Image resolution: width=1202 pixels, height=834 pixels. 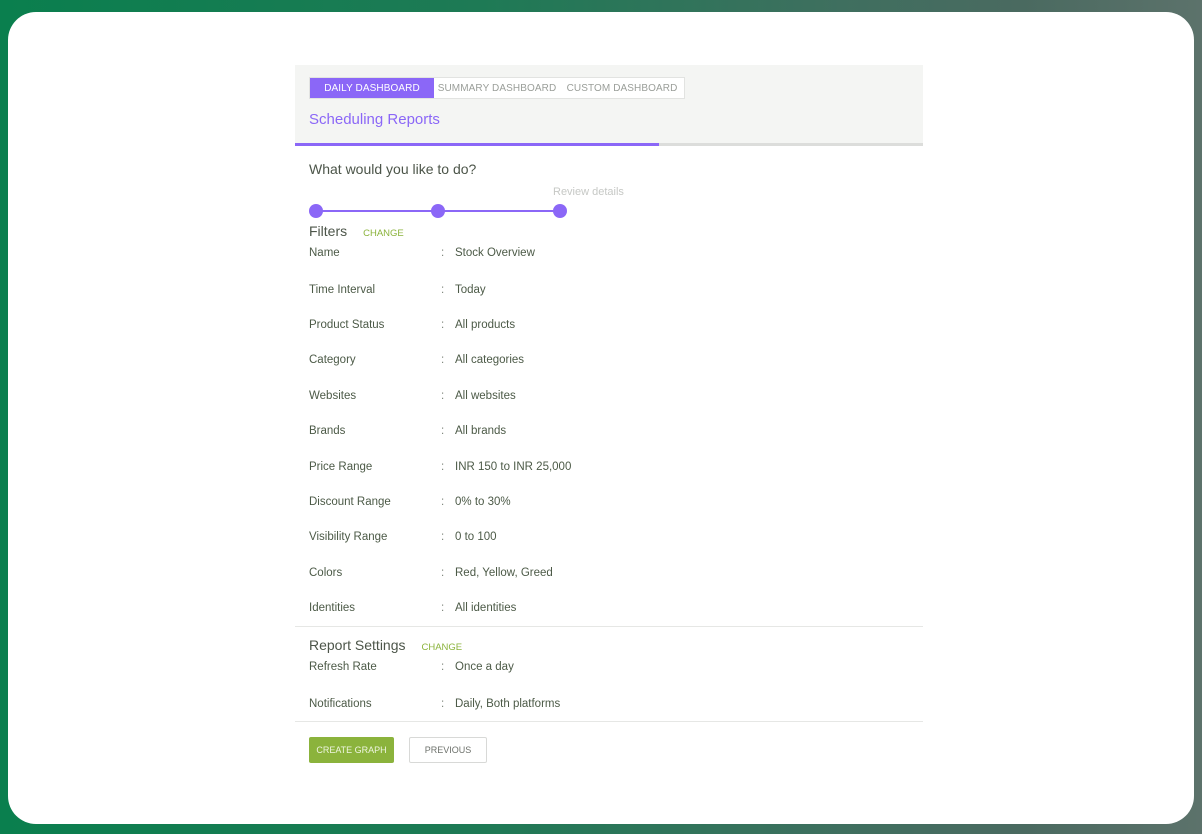 What do you see at coordinates (588, 192) in the screenshot?
I see `step-label-review-details: Review details` at bounding box center [588, 192].